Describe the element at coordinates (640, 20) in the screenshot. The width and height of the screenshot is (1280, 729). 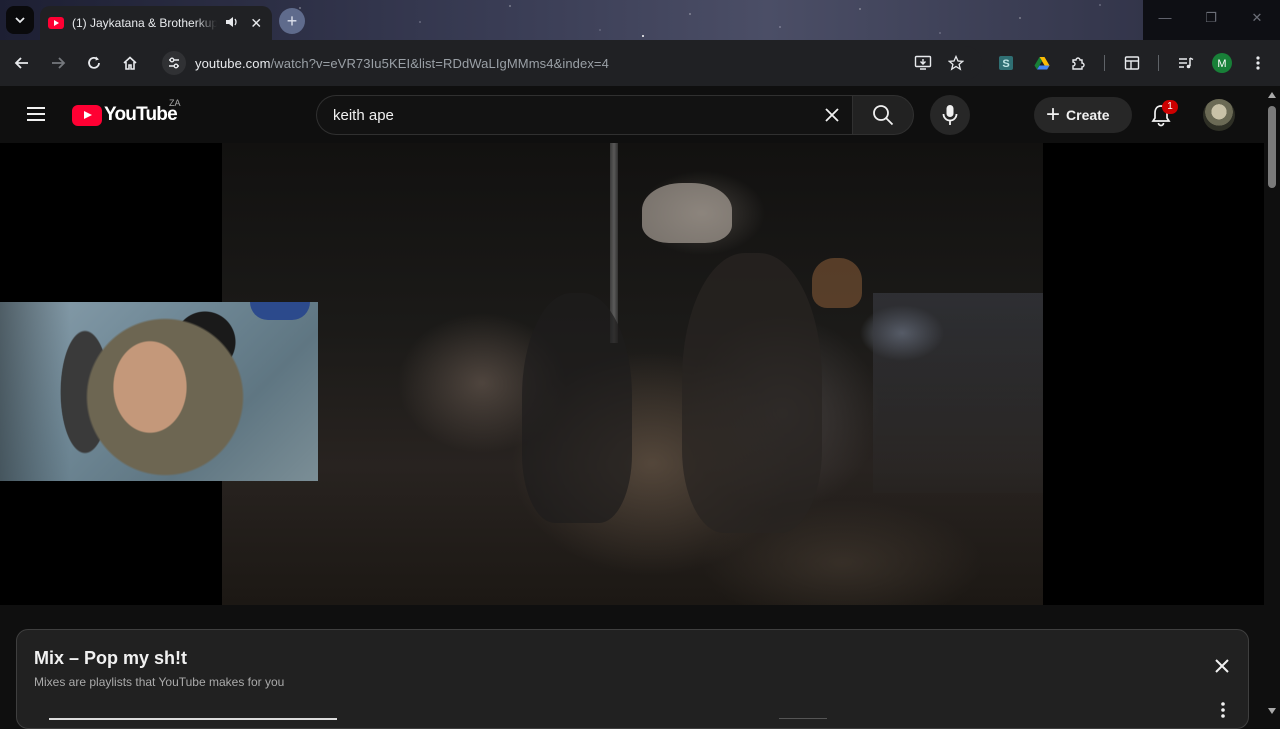
I see `browser-tab-strip: (1) Jaykatana & Brotherkups ✕ + — ❐ ✕` at that location.